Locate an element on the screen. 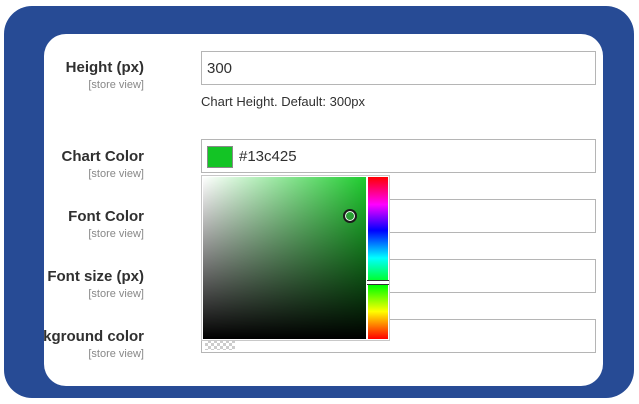 This screenshot has height=404, width=639. height-input: 300 is located at coordinates (398, 68).